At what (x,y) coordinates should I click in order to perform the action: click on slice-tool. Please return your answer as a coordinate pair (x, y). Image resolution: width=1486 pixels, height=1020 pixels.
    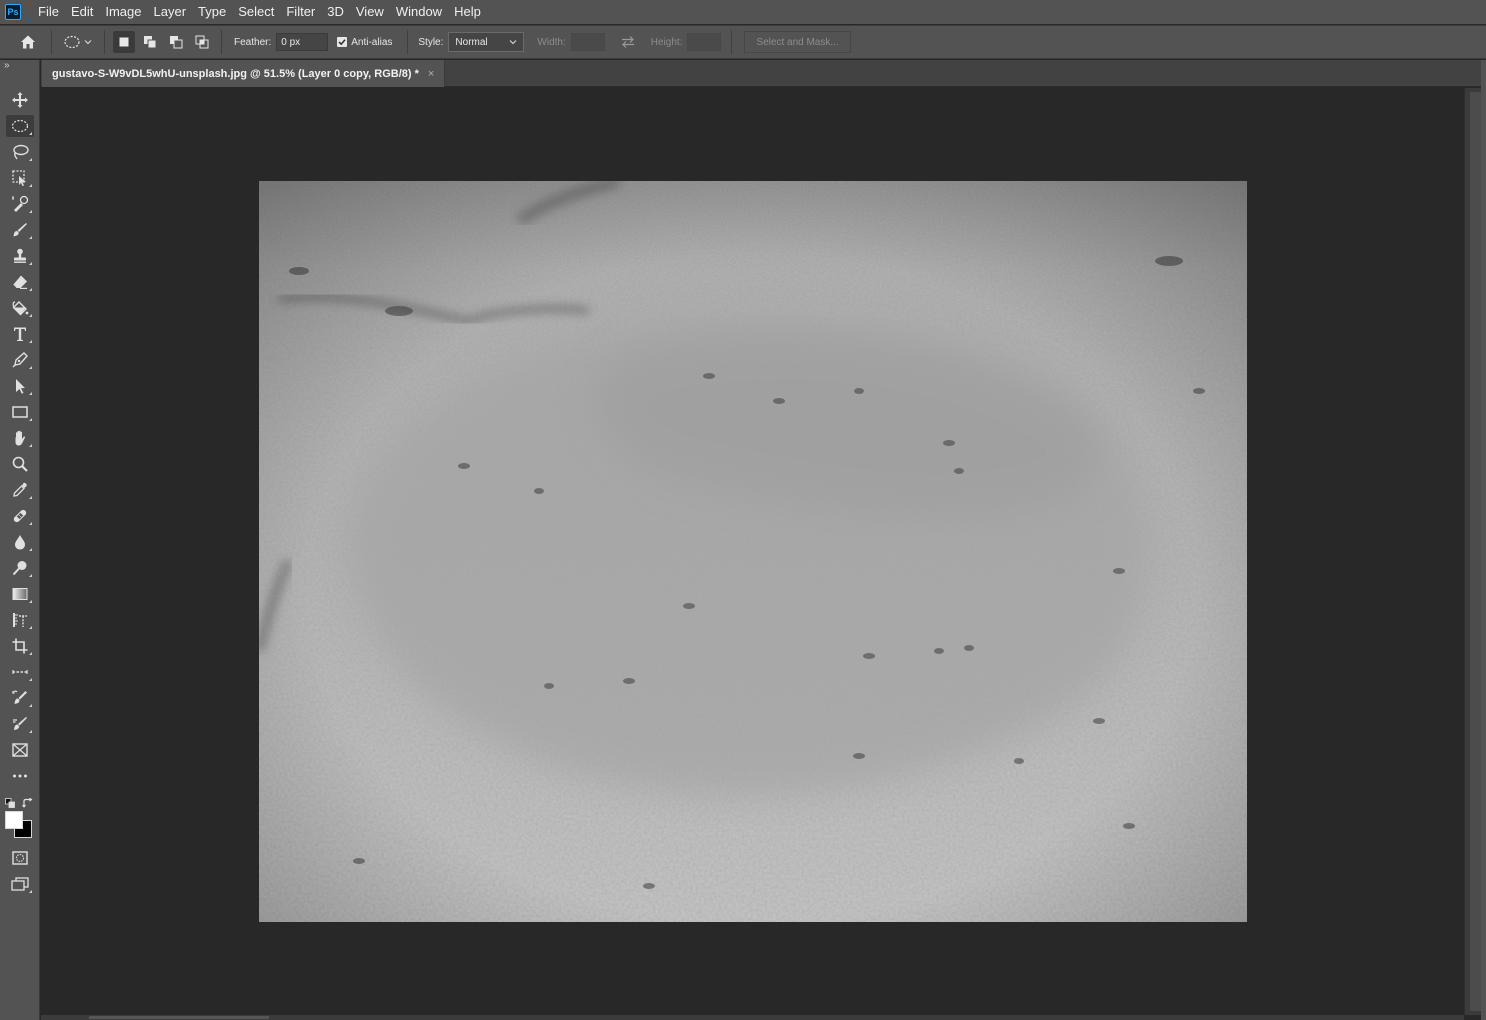
    Looking at the image, I should click on (20, 672).